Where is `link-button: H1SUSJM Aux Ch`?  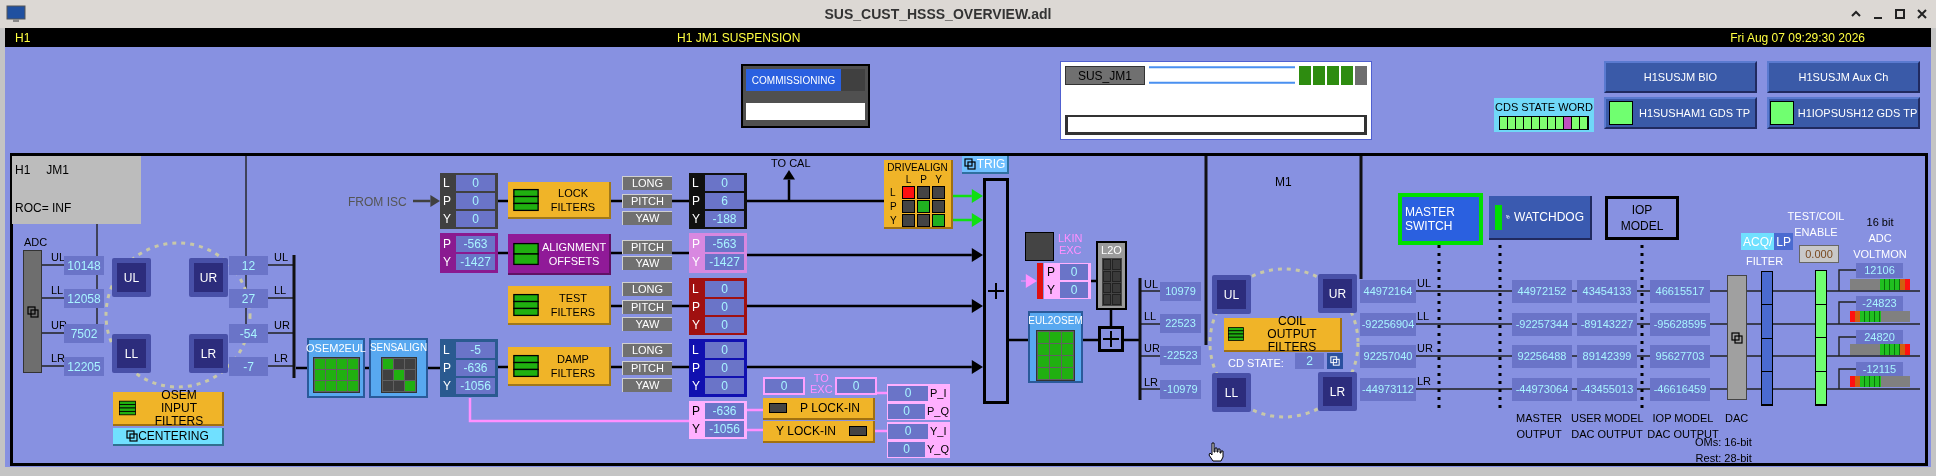 link-button: H1SUSJM Aux Ch is located at coordinates (1843, 77).